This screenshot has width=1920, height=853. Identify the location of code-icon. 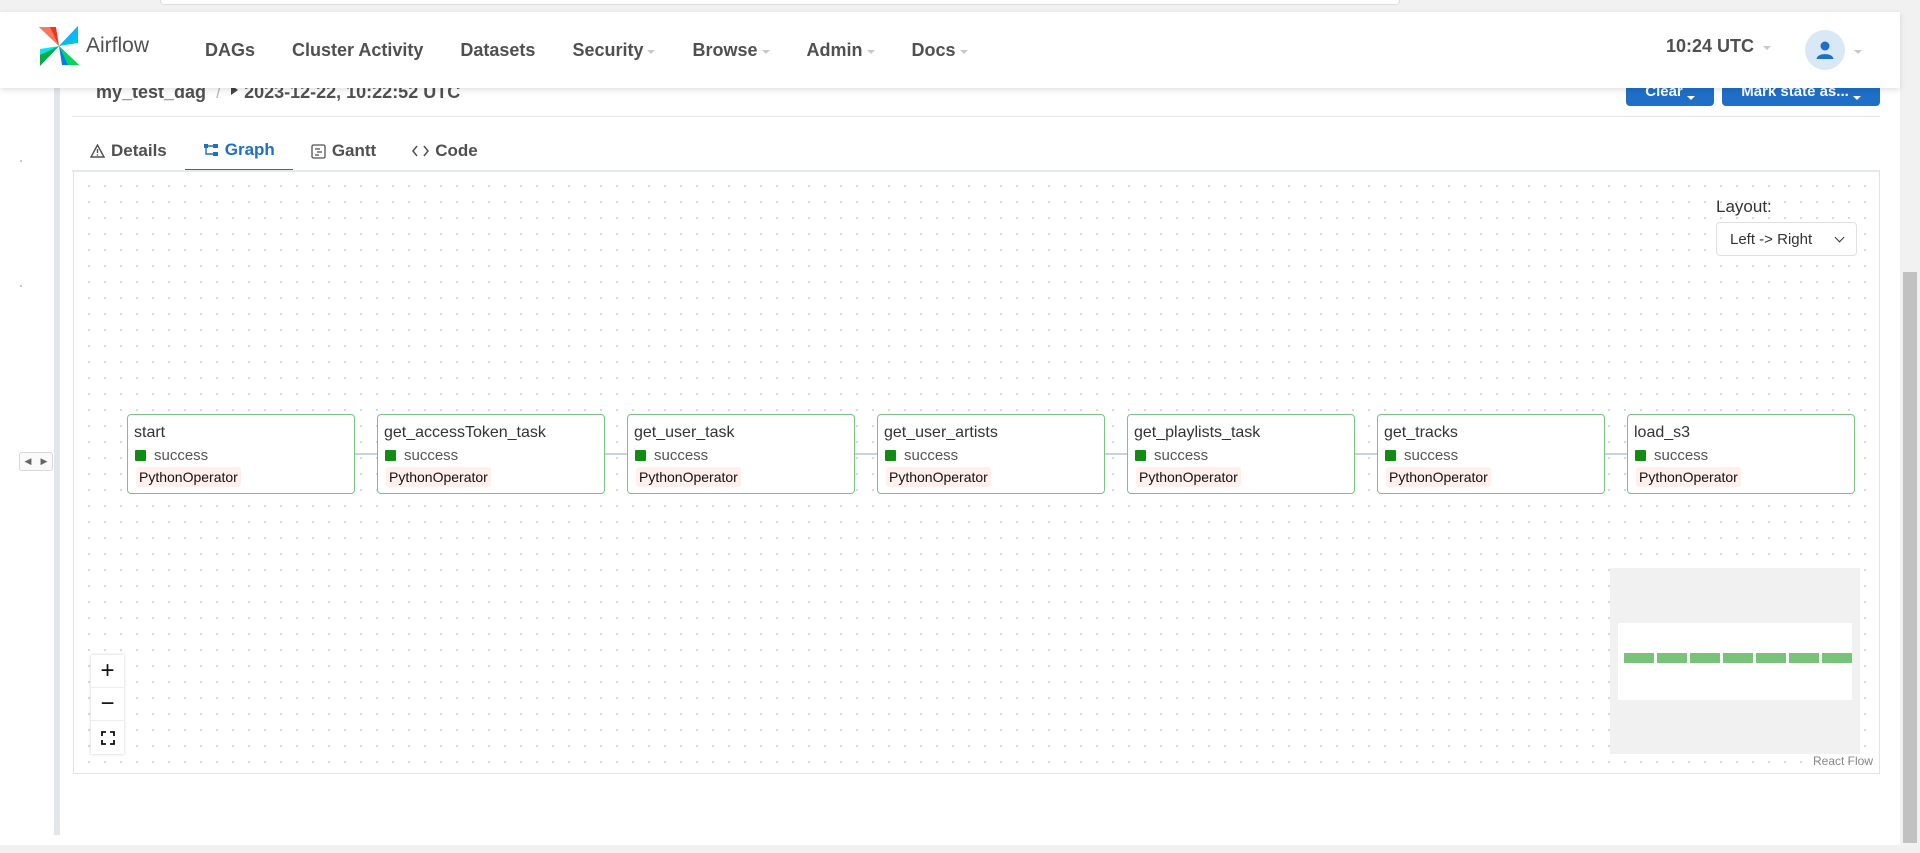
(421, 151).